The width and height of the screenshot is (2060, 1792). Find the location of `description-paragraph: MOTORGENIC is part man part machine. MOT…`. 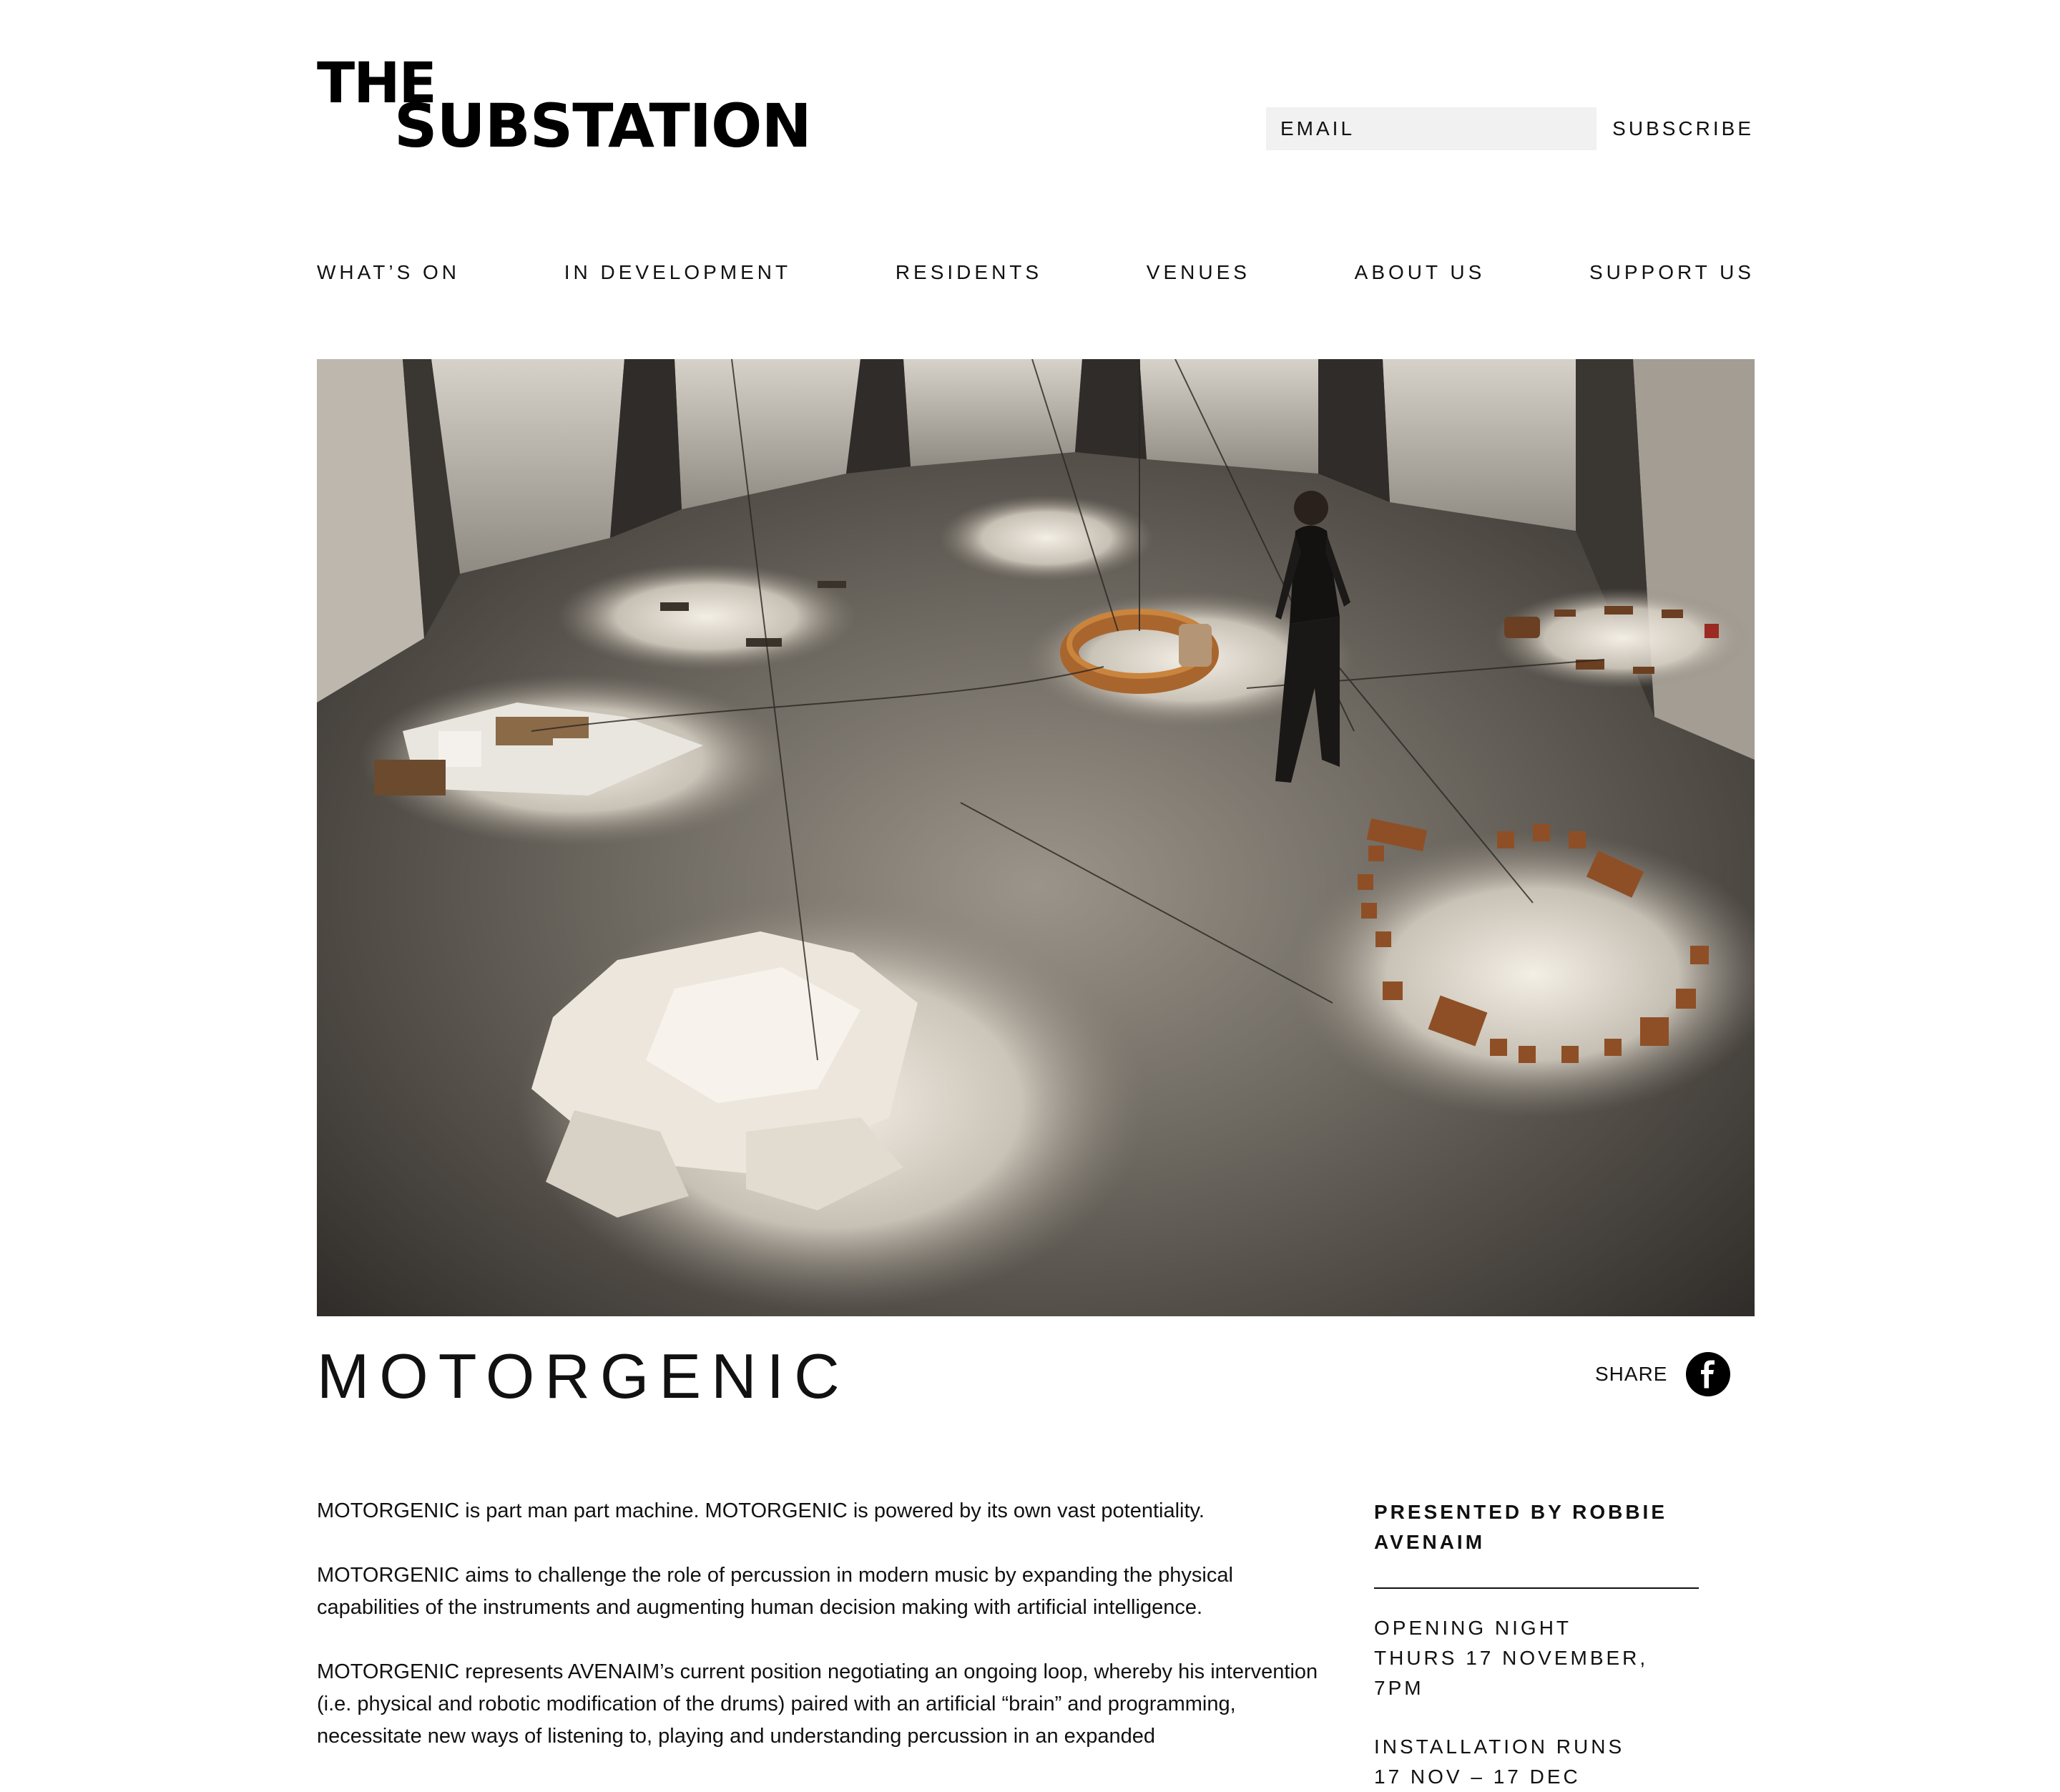

description-paragraph: MOTORGENIC is part man part machine. MOT… is located at coordinates (761, 1510).